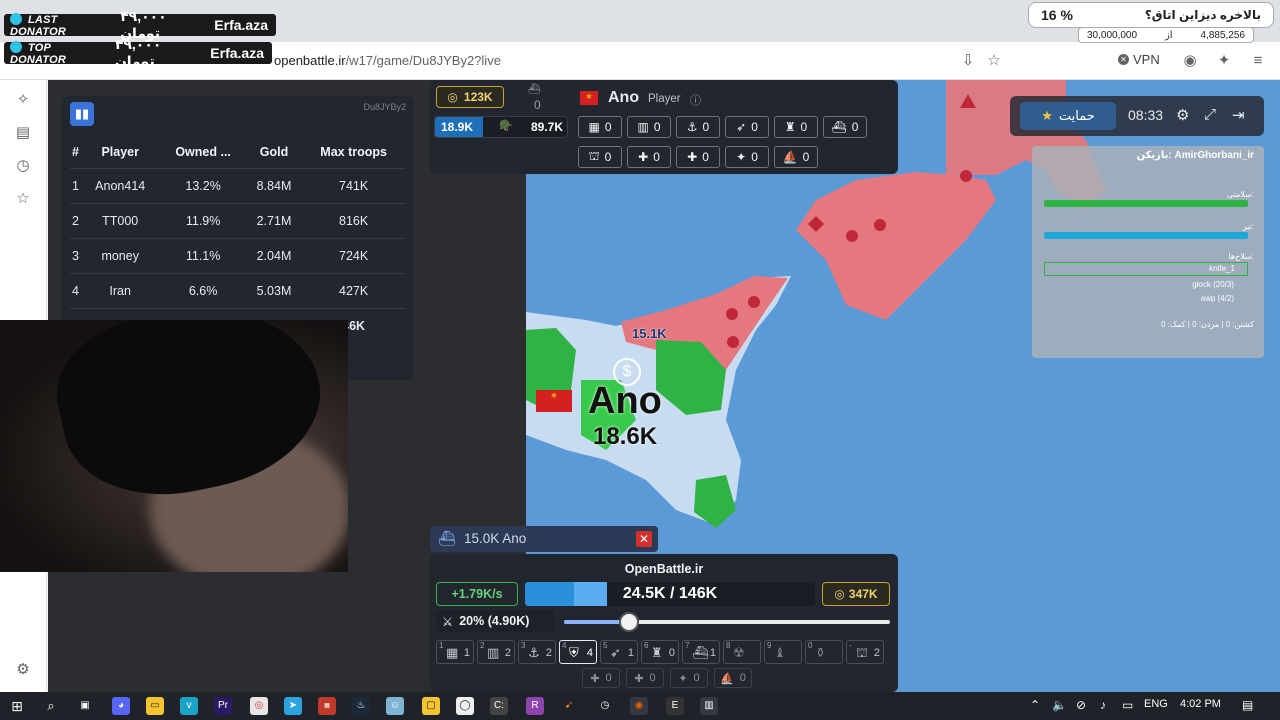 This screenshot has height=720, width=1280. Describe the element at coordinates (1168, 35) in the screenshot. I see `goal-of: از` at that location.